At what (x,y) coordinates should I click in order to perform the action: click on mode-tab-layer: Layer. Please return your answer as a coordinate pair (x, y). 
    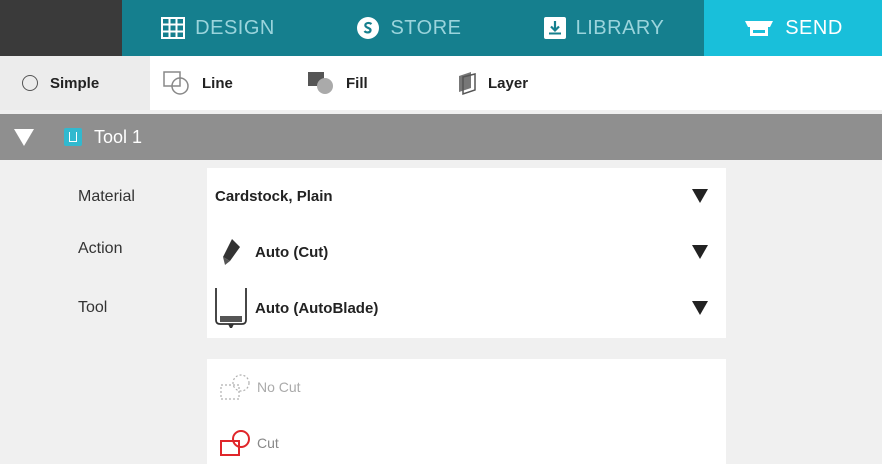
    Looking at the image, I should click on (491, 83).